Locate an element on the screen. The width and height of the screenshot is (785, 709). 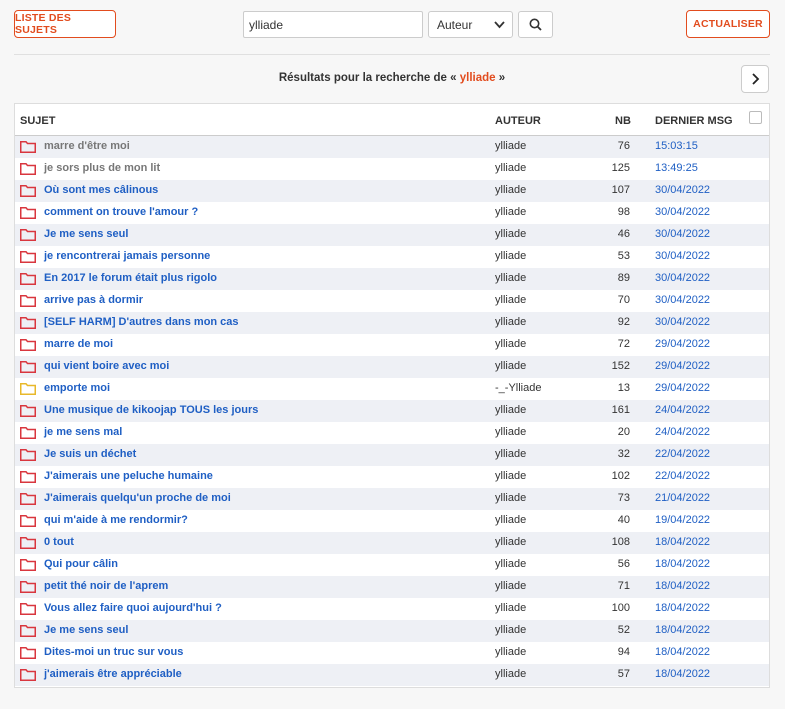
topic-last-message-link: 15:03:15 is located at coordinates (676, 146).